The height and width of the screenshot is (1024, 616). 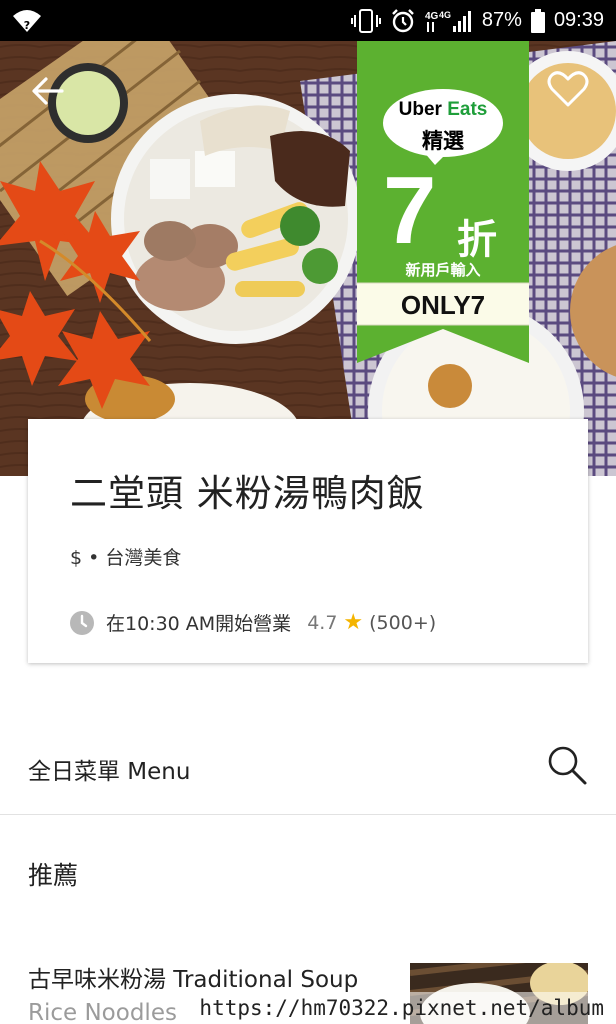 I want to click on promo-discount-unit: 折, so click(x=477, y=240).